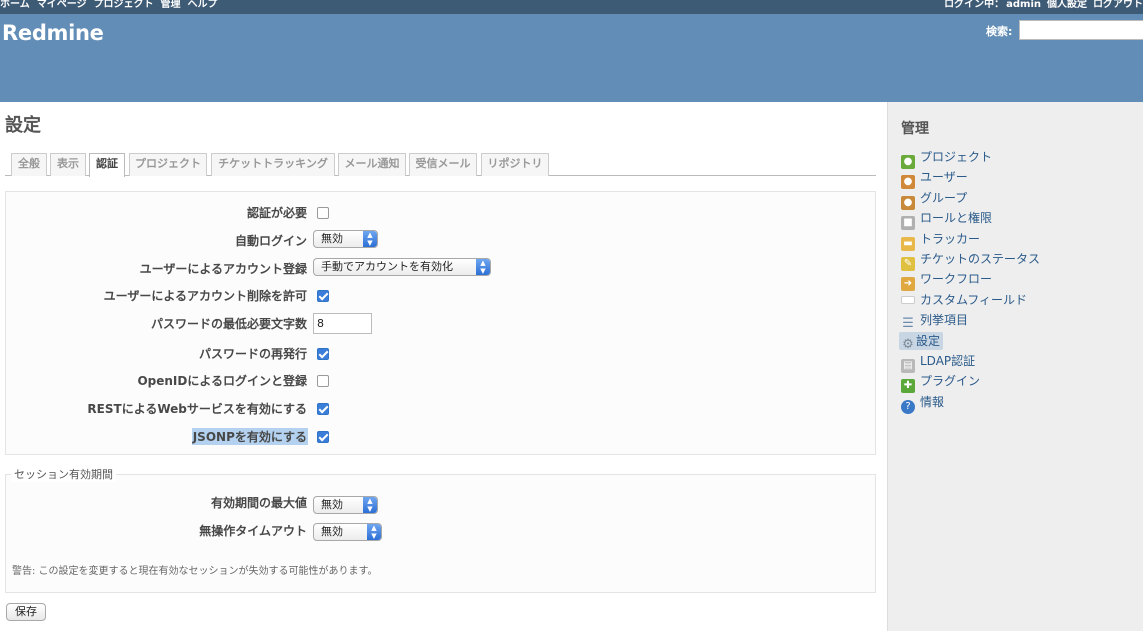 Image resolution: width=1143 pixels, height=631 pixels. Describe the element at coordinates (980, 259) in the screenshot. I see `sidebar-item-label: チケットのステータス` at that location.